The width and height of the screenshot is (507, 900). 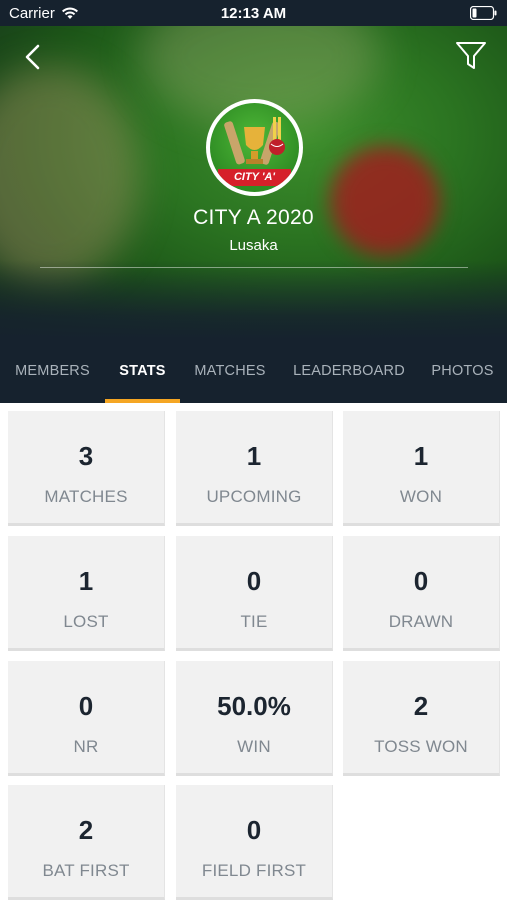 I want to click on team-name: CITY A 2020, so click(x=253, y=217).